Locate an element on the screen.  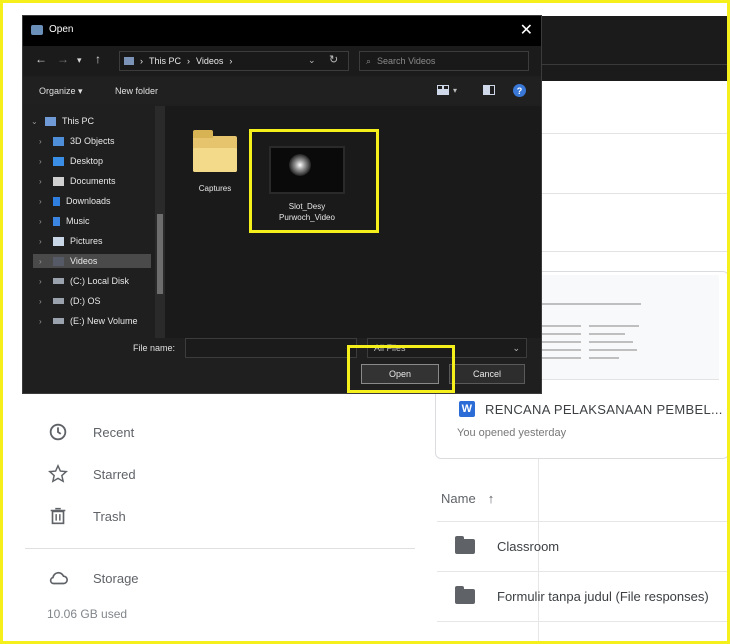
tree-item-documents: › Documents is located at coordinates (77, 181).